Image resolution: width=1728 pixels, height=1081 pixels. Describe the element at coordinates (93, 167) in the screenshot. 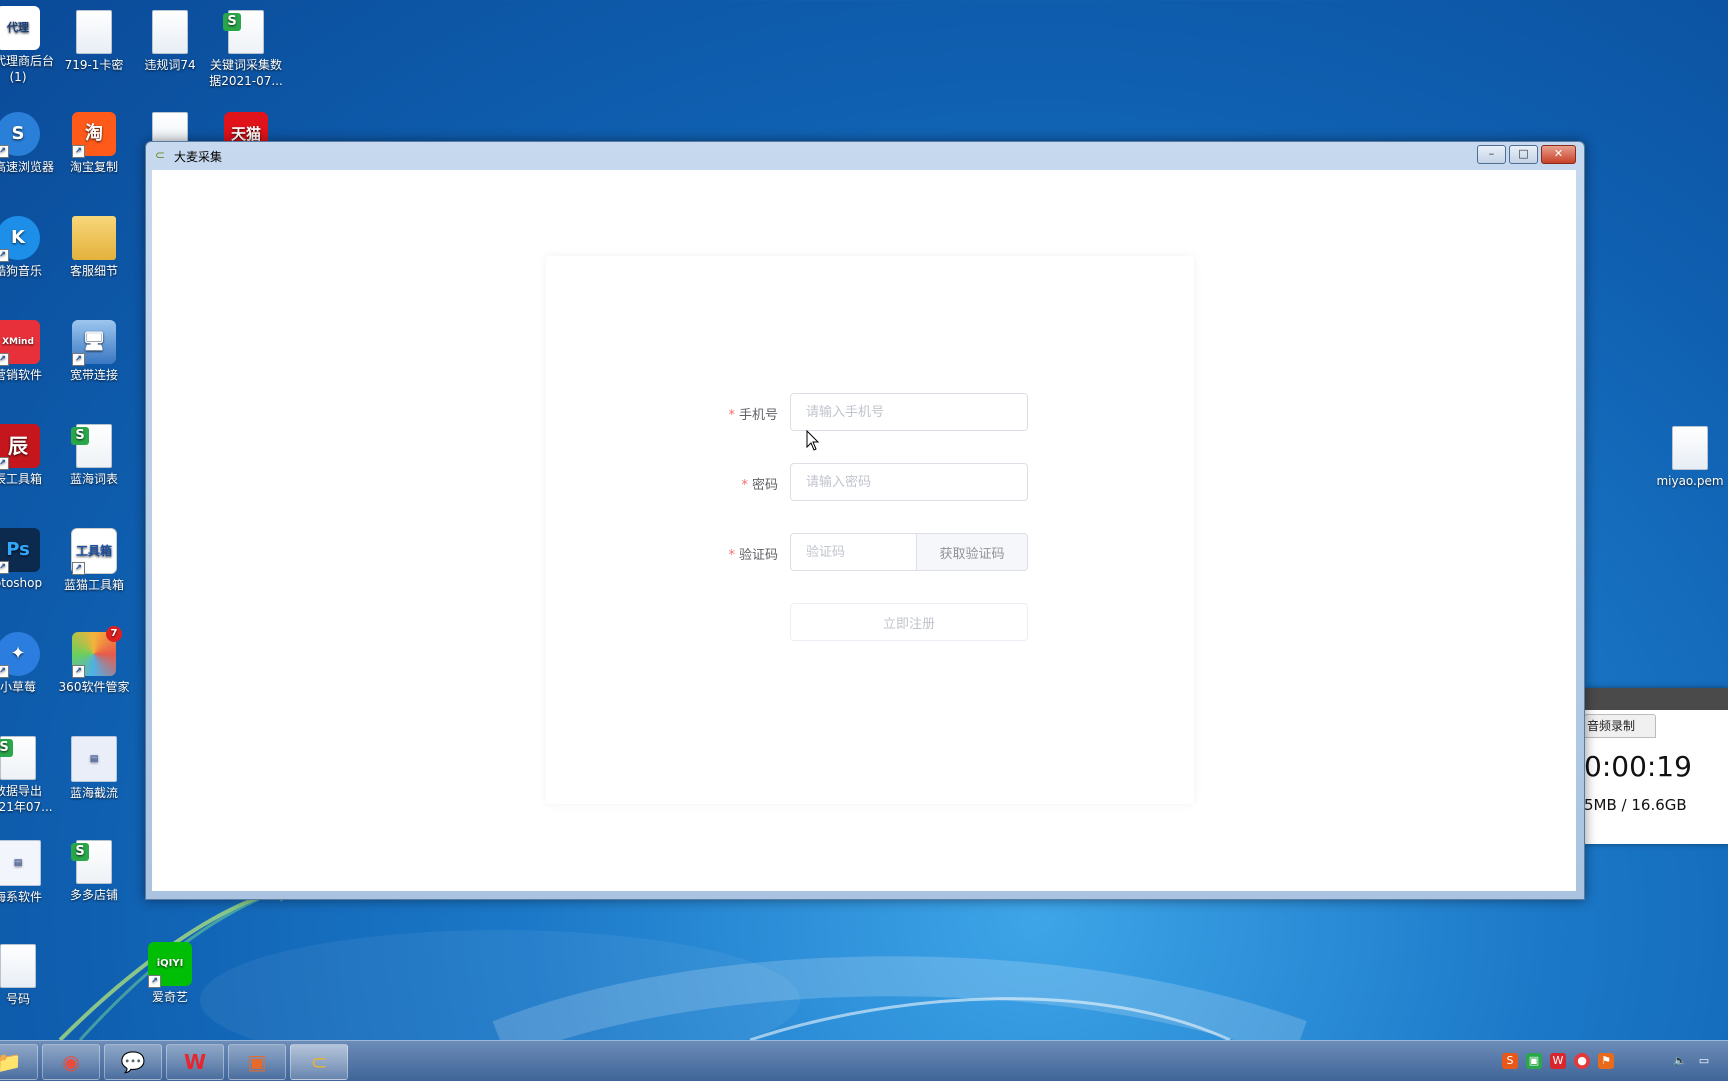

I see `desktop-icon-label: 淘宝复制` at that location.